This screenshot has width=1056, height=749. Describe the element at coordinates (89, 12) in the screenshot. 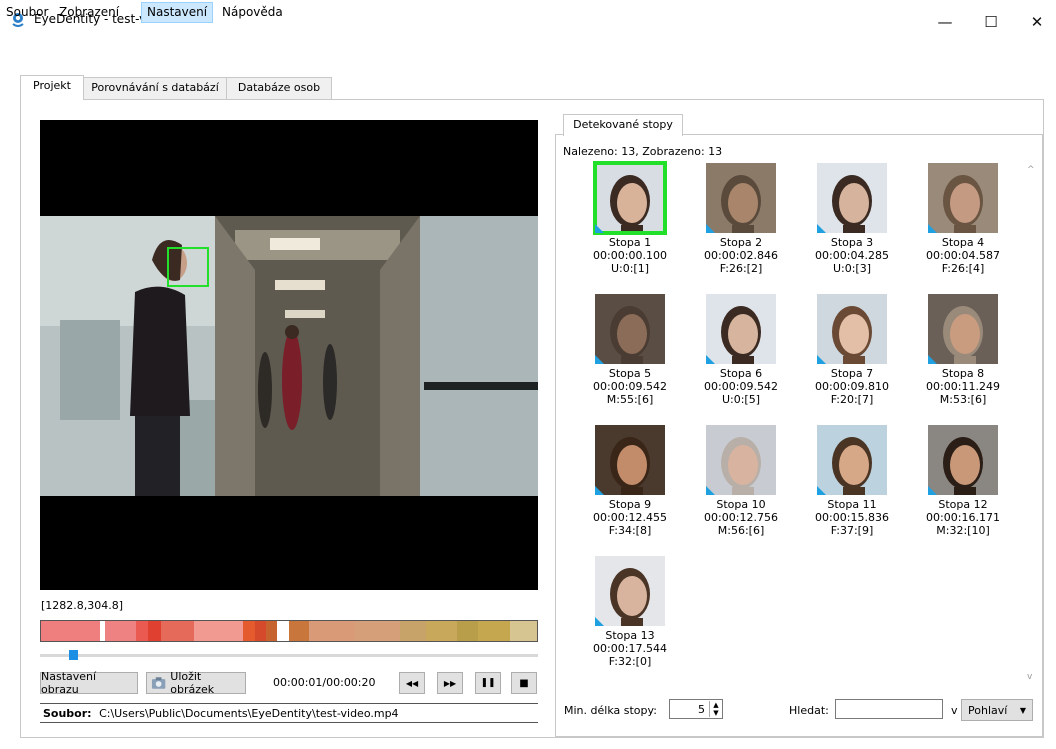

I see `menu-zobrazeni: Zobrazení` at that location.